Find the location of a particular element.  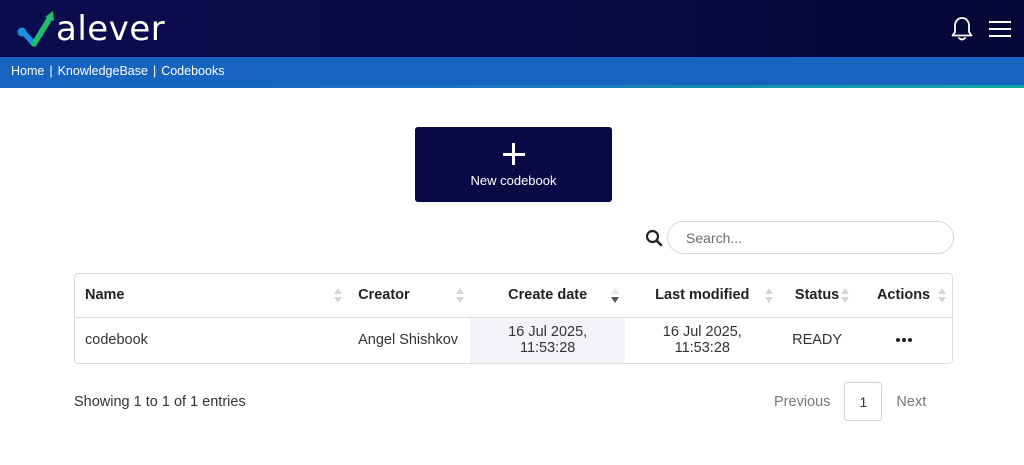

hamburger-menu-icon is located at coordinates (1000, 29).